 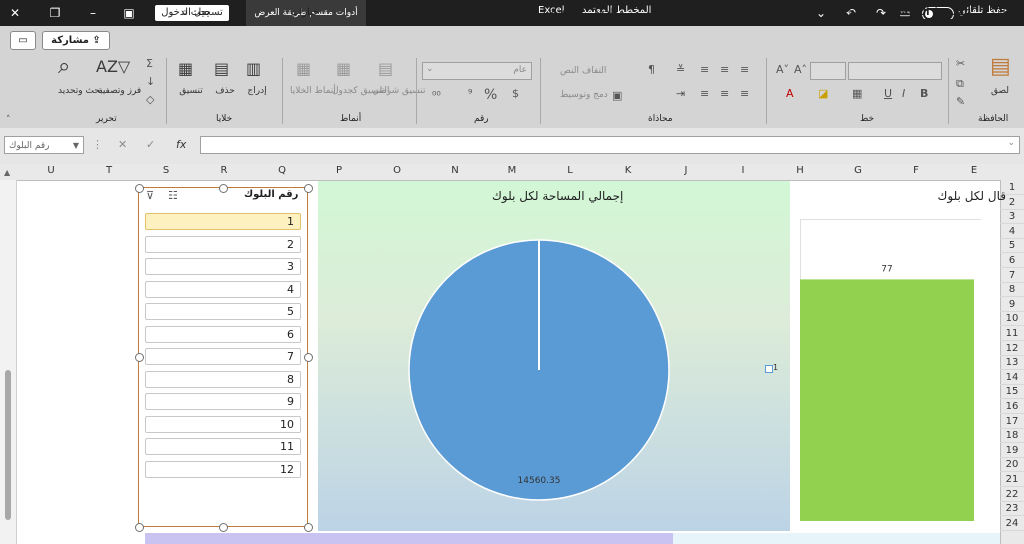 I want to click on decrease-font-icon: A˅, so click(x=782, y=70).